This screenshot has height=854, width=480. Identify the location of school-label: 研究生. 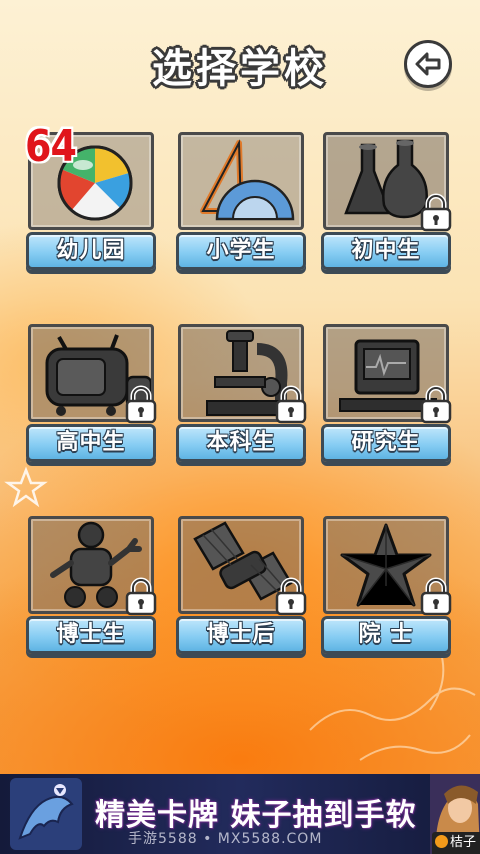
(386, 443).